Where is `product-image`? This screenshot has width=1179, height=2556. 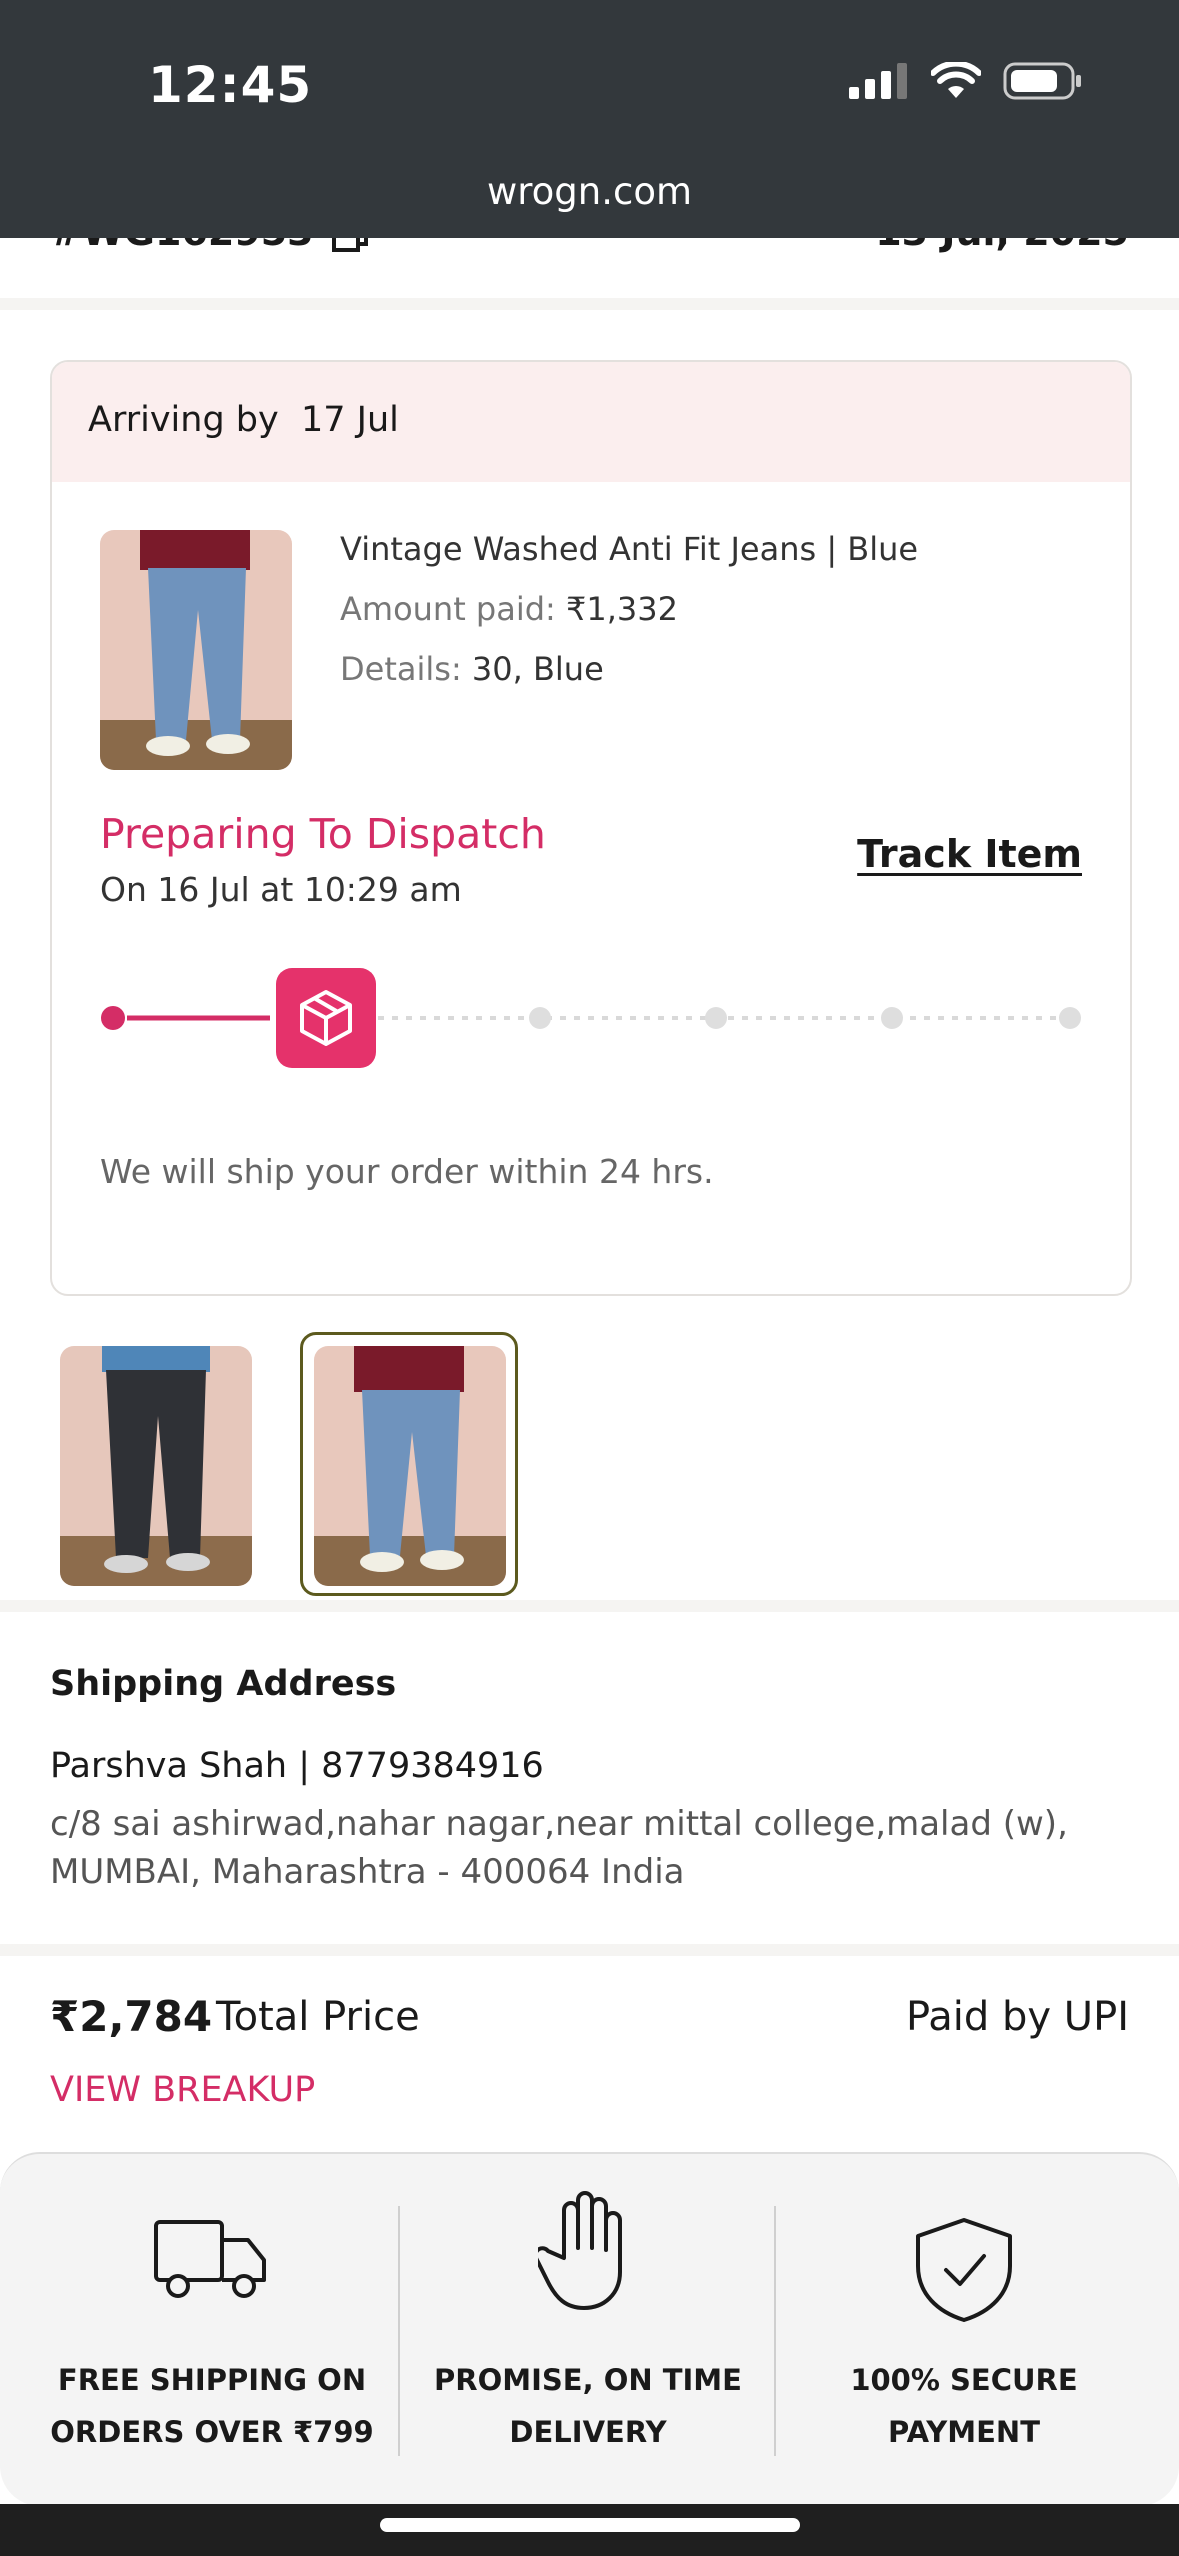
product-image is located at coordinates (196, 650).